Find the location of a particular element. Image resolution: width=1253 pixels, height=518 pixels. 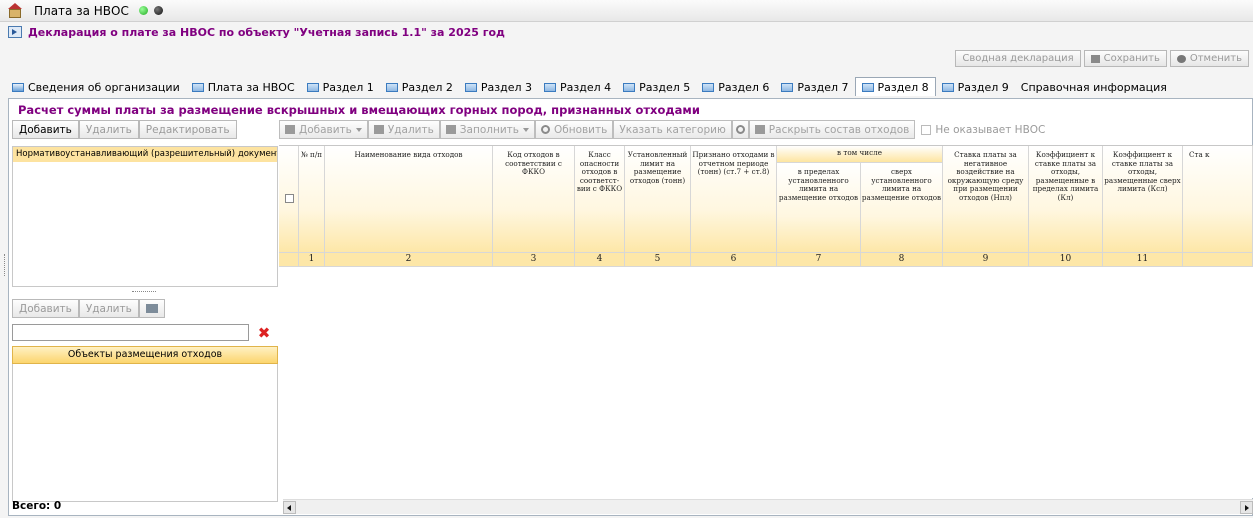

column-number-cell: 3 is located at coordinates (534, 260).